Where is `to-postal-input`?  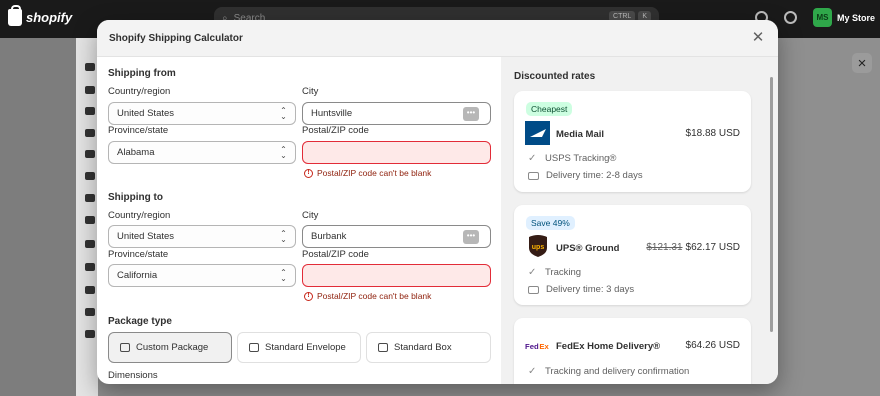
to-postal-input is located at coordinates (396, 275).